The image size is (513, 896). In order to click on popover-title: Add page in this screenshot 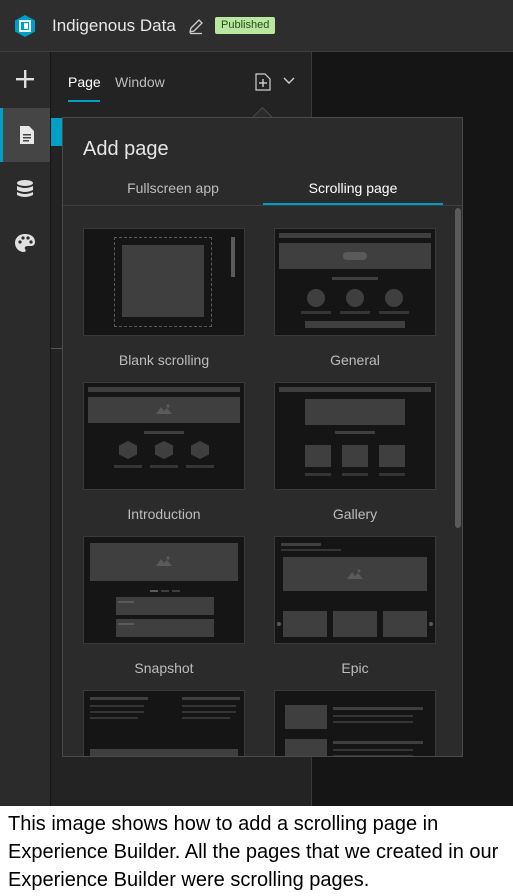, I will do `click(126, 149)`.